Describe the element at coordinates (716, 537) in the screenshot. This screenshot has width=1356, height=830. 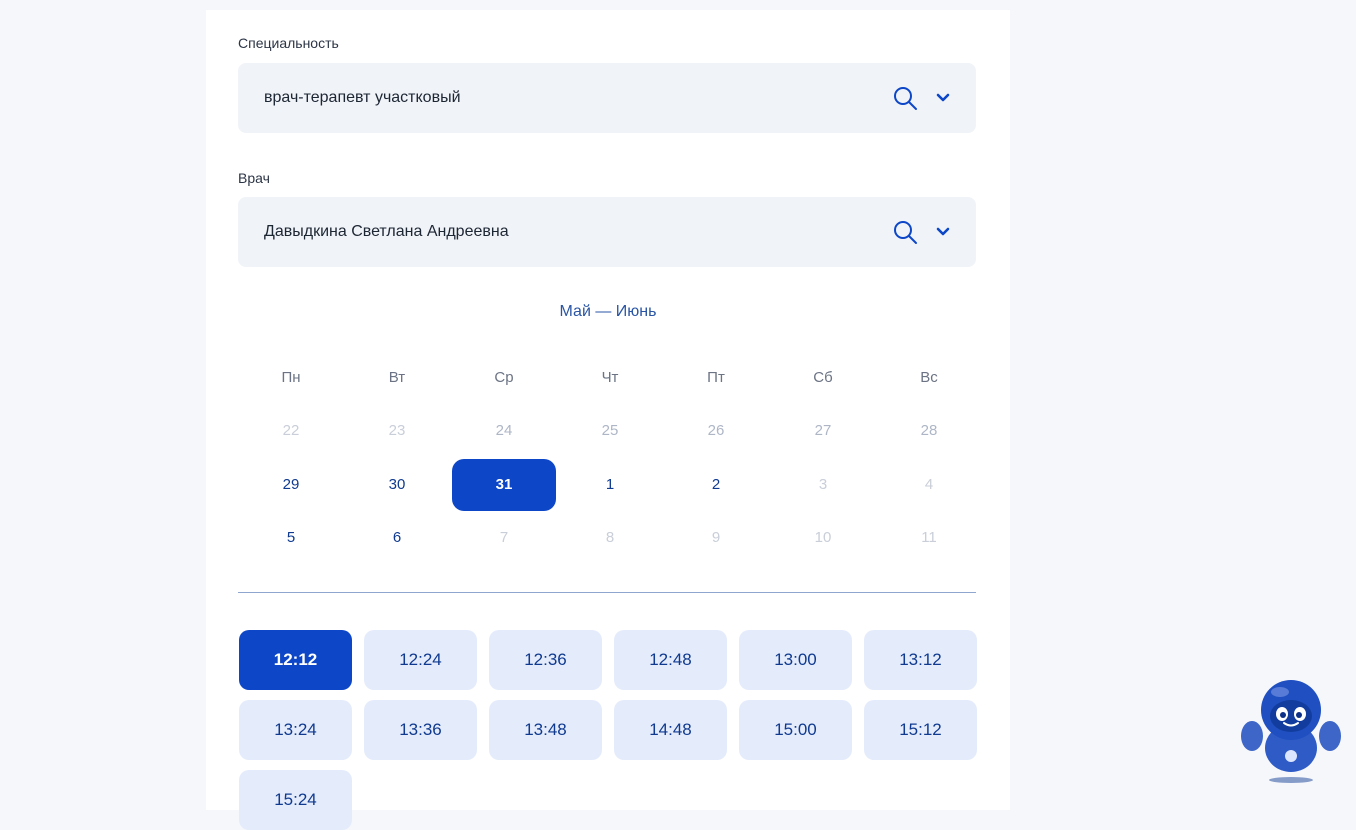
I see `calendar-day: 9` at that location.